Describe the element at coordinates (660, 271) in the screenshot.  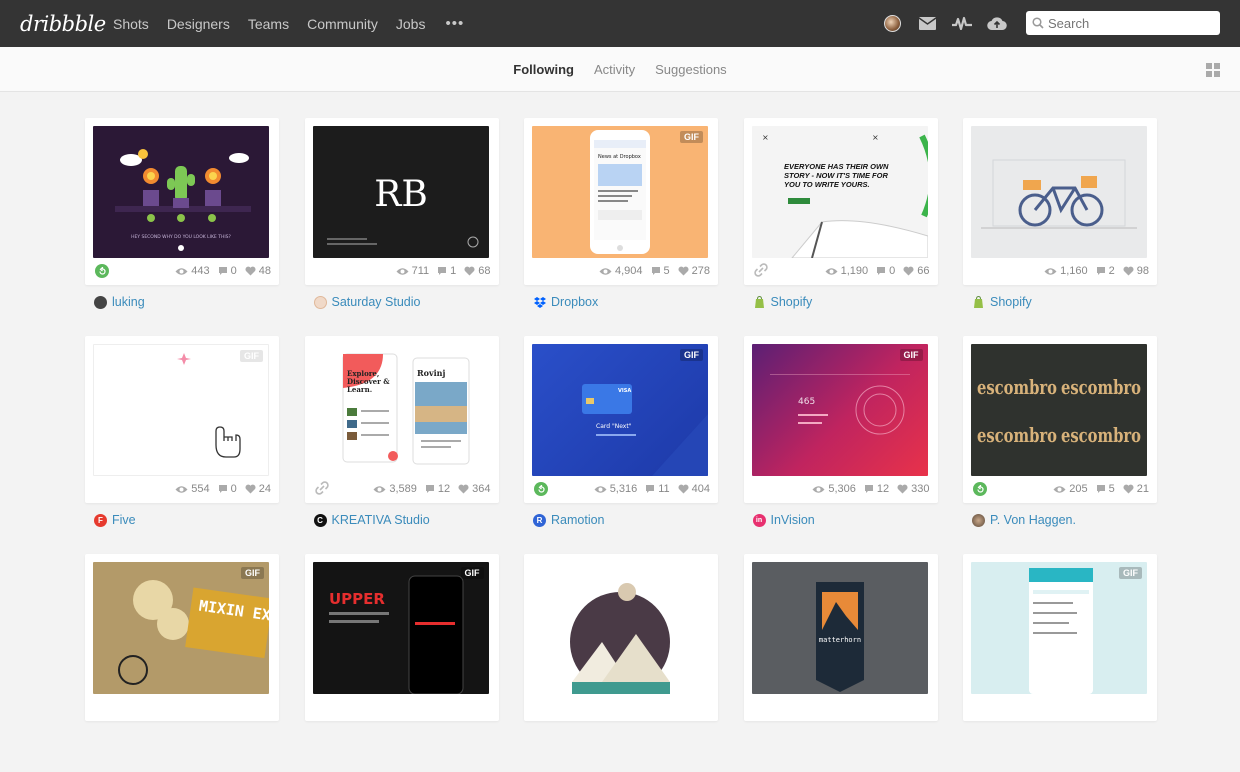
I see `comments-stat: 5` at that location.